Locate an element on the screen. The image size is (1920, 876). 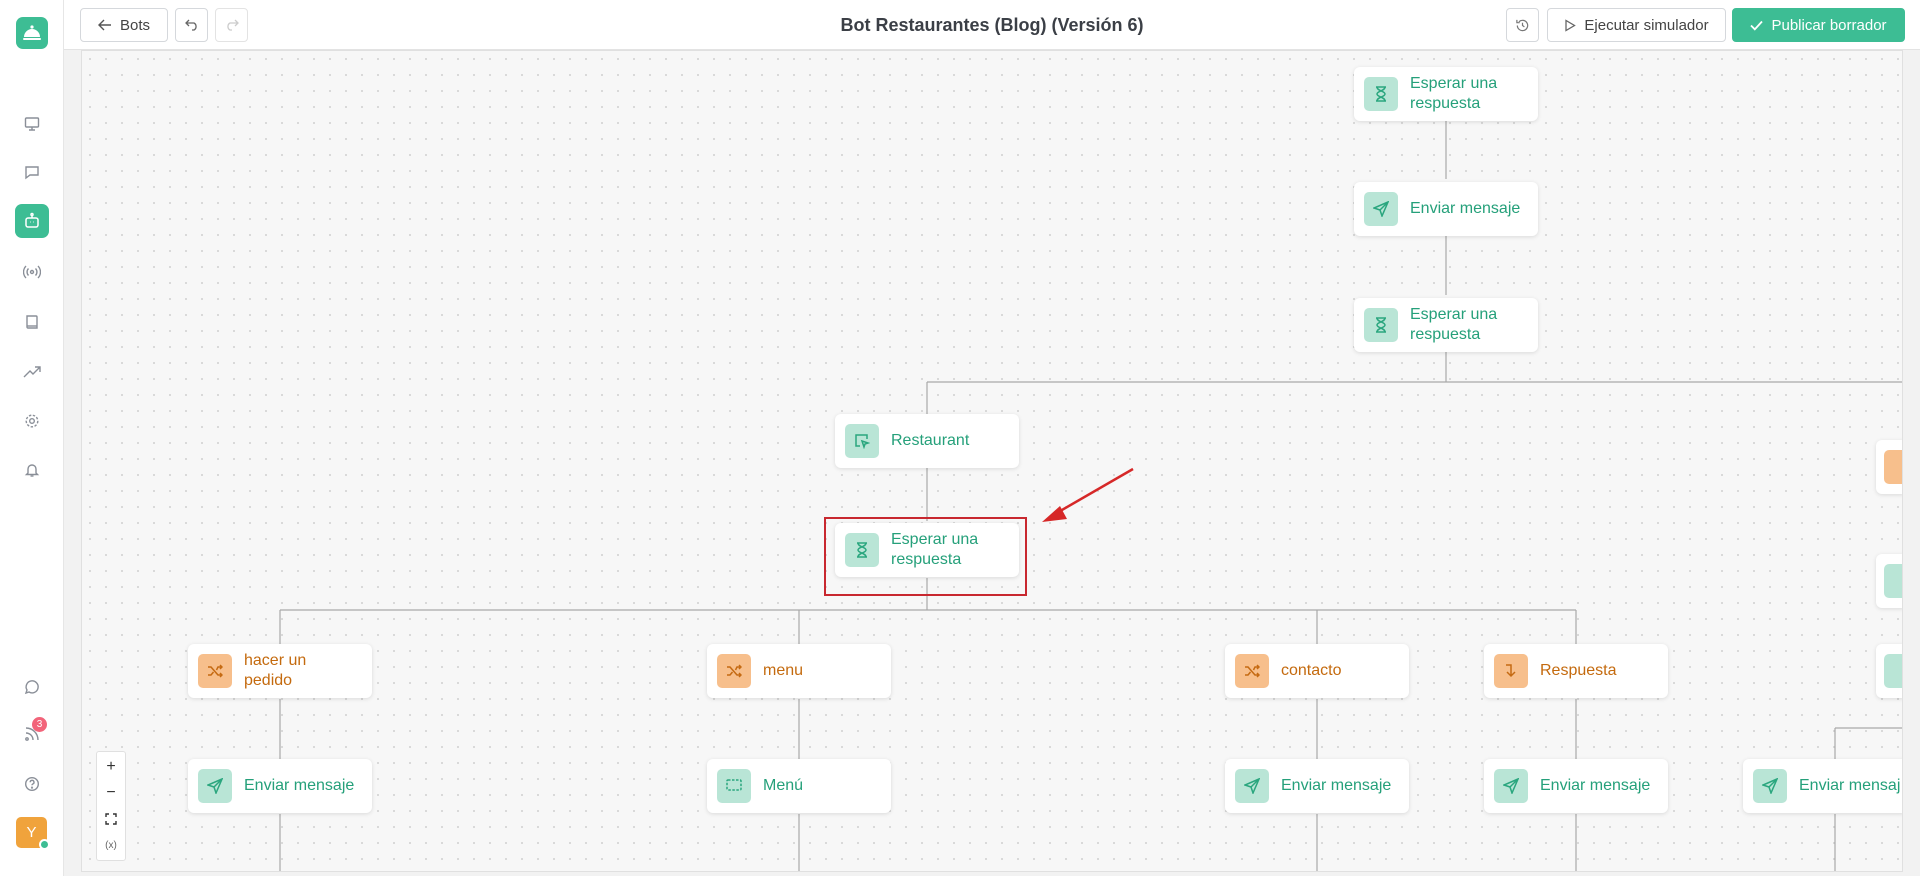
zoom-controls: + − (x) is located at coordinates (111, 806).